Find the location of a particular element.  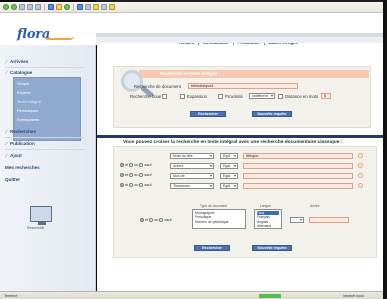

forward-icon is located at coordinates (14, 7).